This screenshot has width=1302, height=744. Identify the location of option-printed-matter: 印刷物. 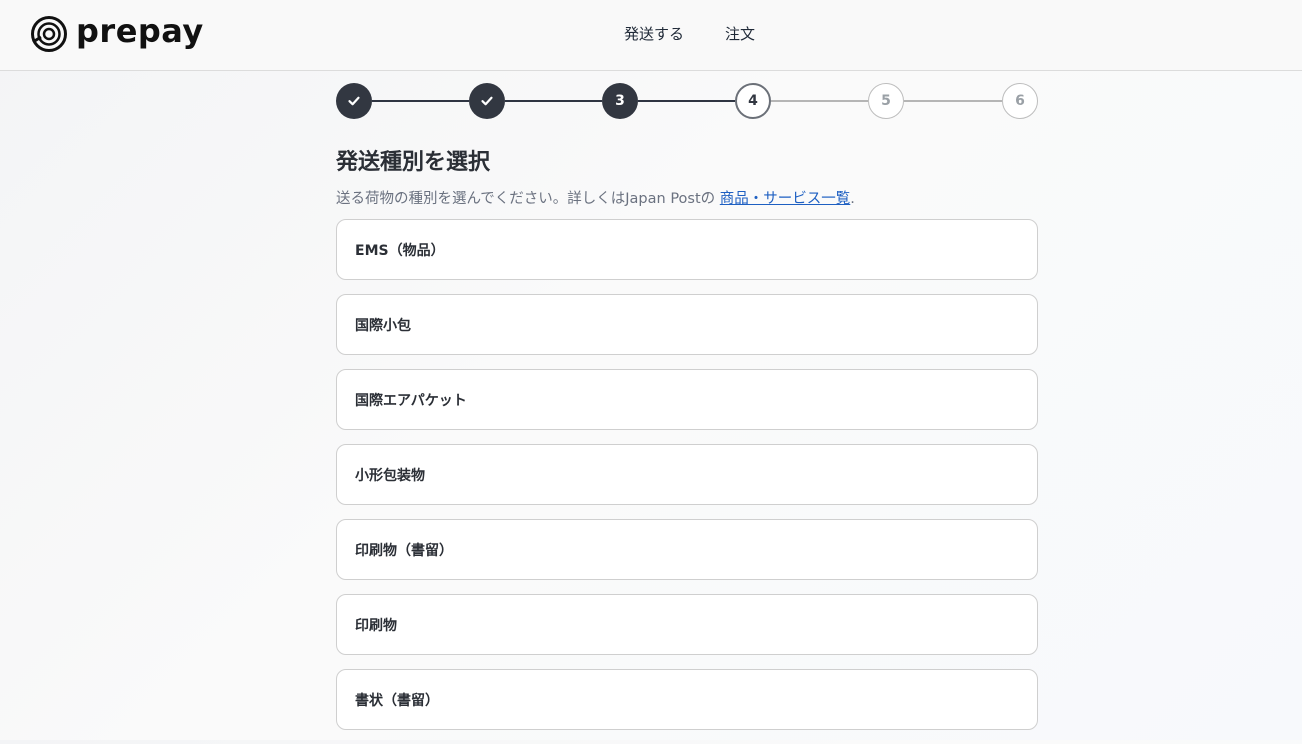
(687, 624).